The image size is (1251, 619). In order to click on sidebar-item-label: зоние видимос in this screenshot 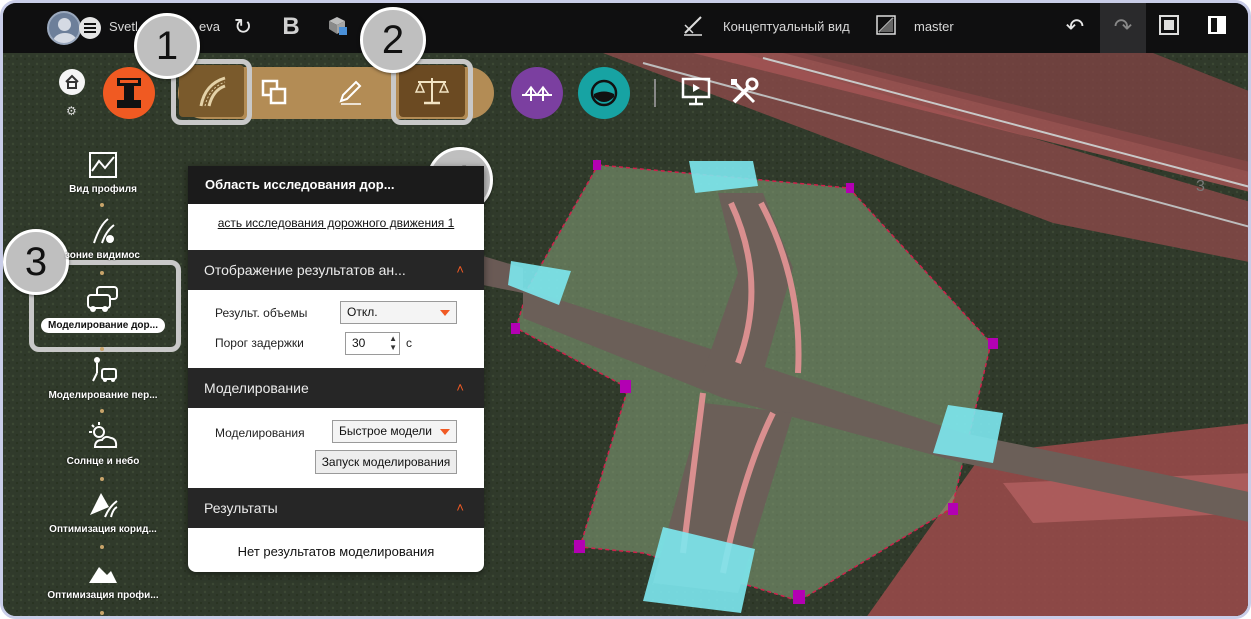, I will do `click(102, 255)`.